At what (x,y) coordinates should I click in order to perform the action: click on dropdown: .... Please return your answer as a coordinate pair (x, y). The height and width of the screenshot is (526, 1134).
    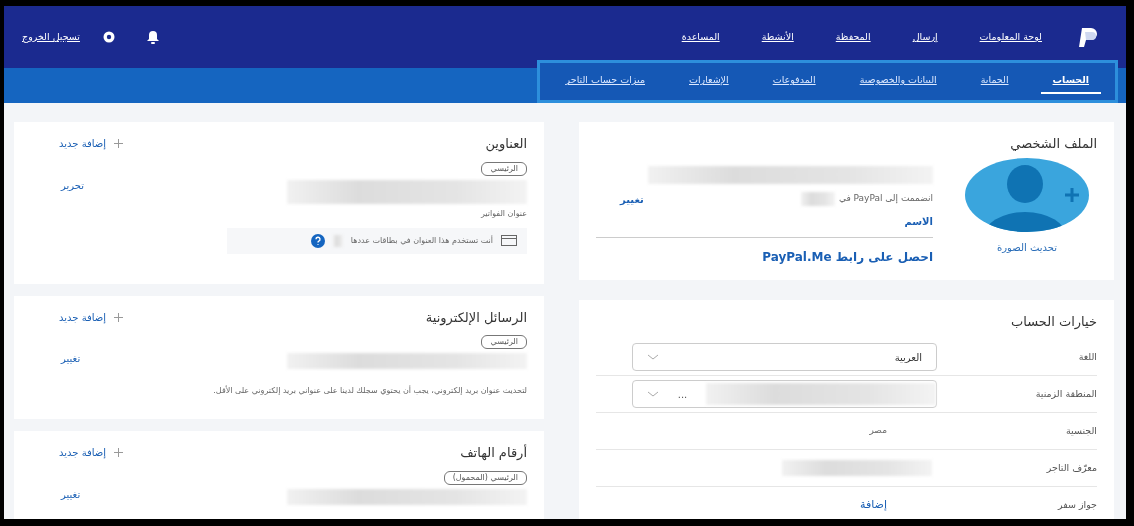
    Looking at the image, I should click on (784, 394).